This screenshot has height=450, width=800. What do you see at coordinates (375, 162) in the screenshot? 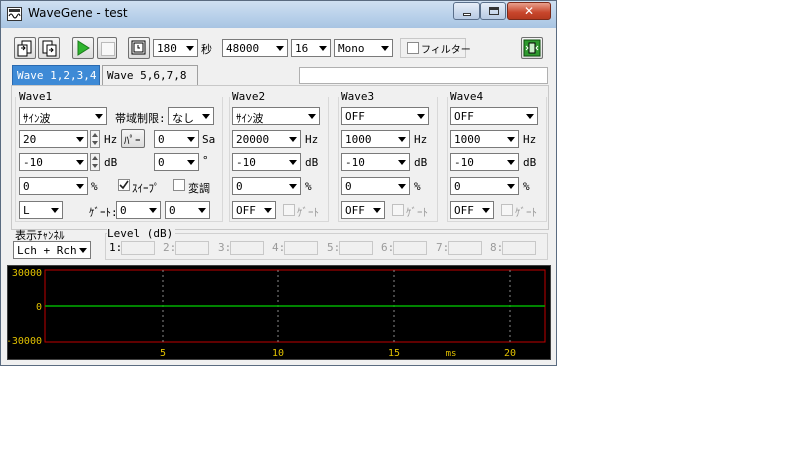
I see `wave3-level-select: -10` at bounding box center [375, 162].